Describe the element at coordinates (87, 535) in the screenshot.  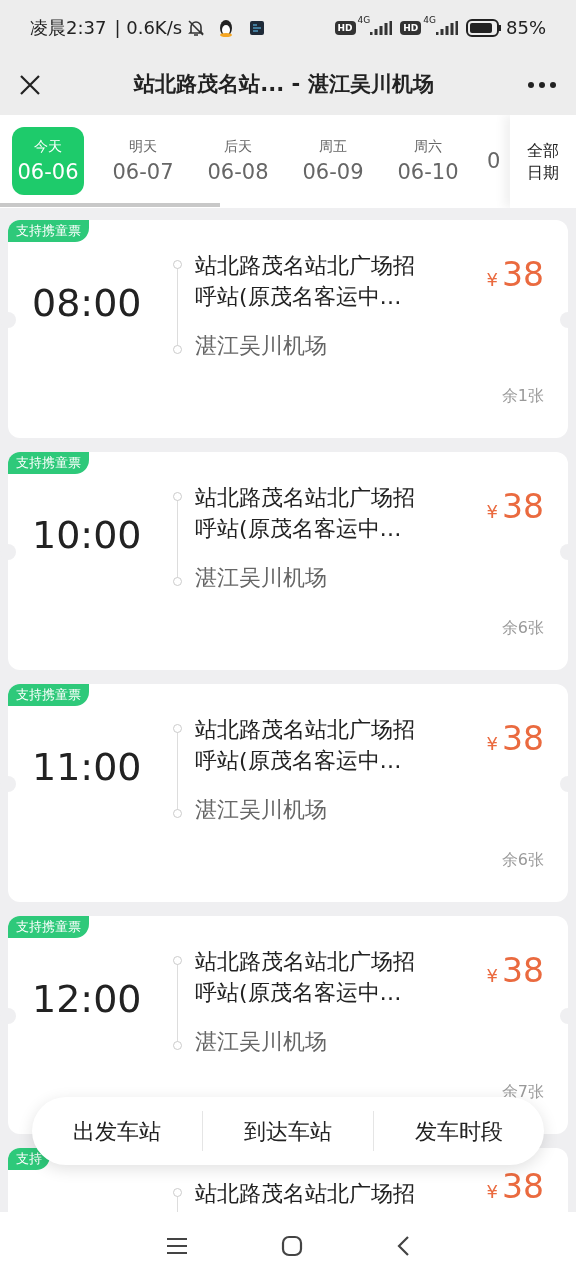
I see `departure-time: 10:00` at that location.